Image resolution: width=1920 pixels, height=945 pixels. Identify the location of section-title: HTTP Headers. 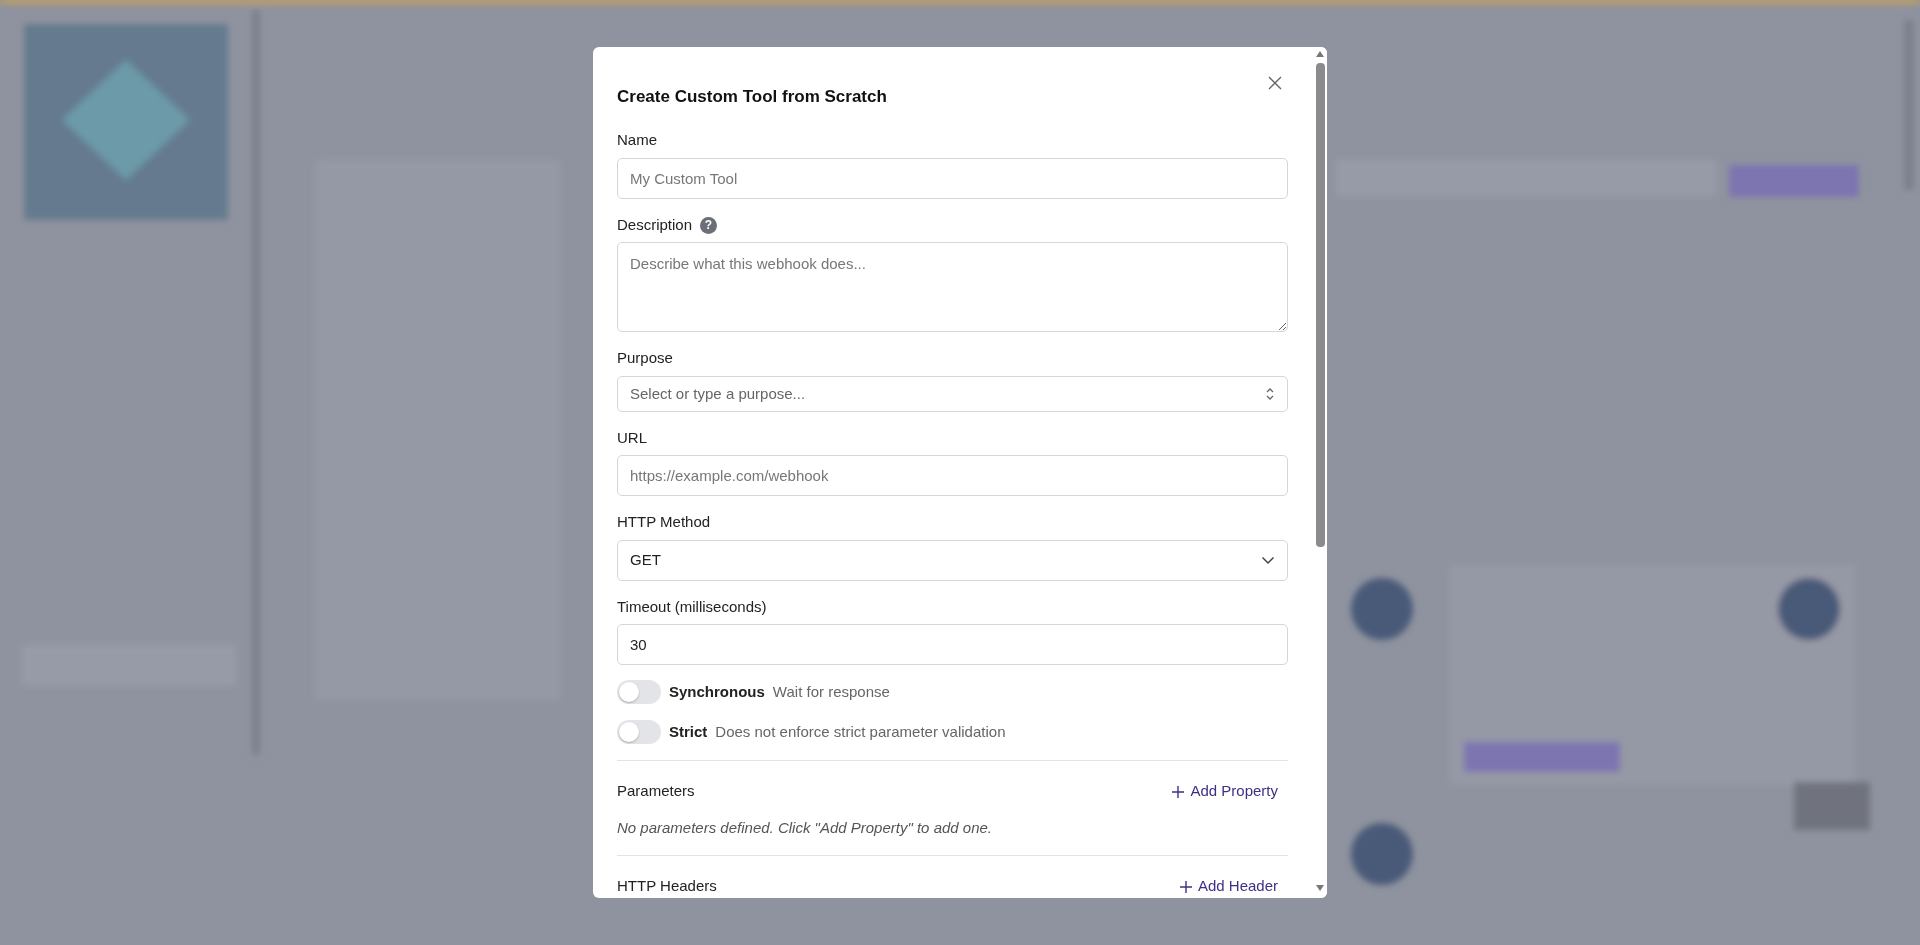
(667, 886).